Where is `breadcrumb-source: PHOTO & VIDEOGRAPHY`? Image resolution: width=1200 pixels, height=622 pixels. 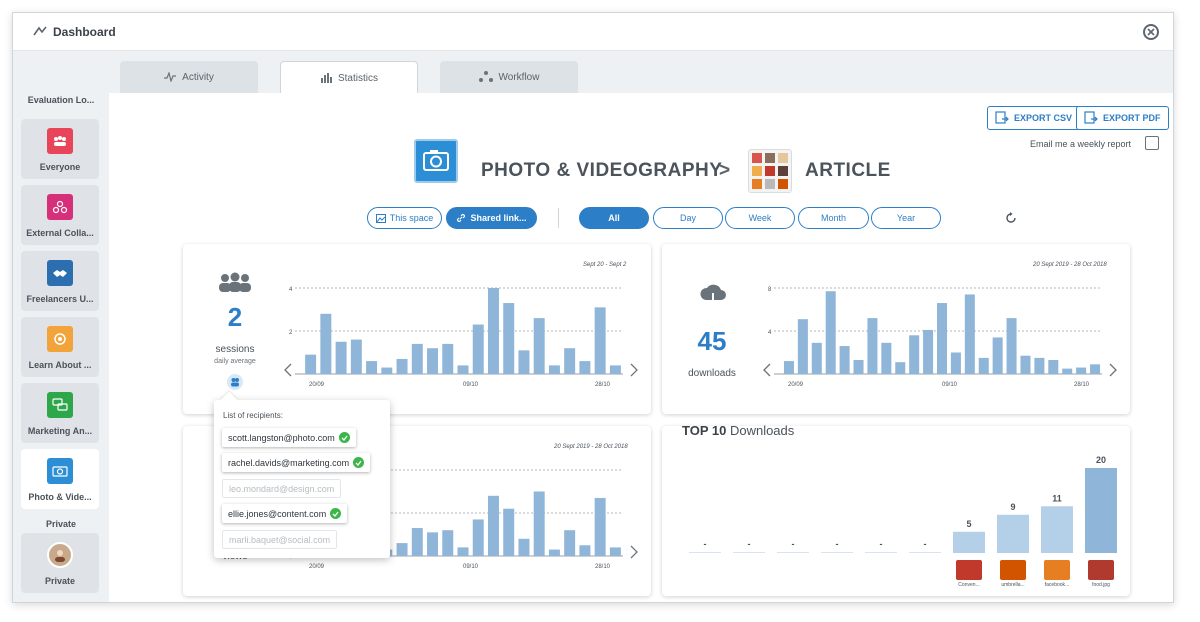 breadcrumb-source: PHOTO & VIDEOGRAPHY is located at coordinates (601, 171).